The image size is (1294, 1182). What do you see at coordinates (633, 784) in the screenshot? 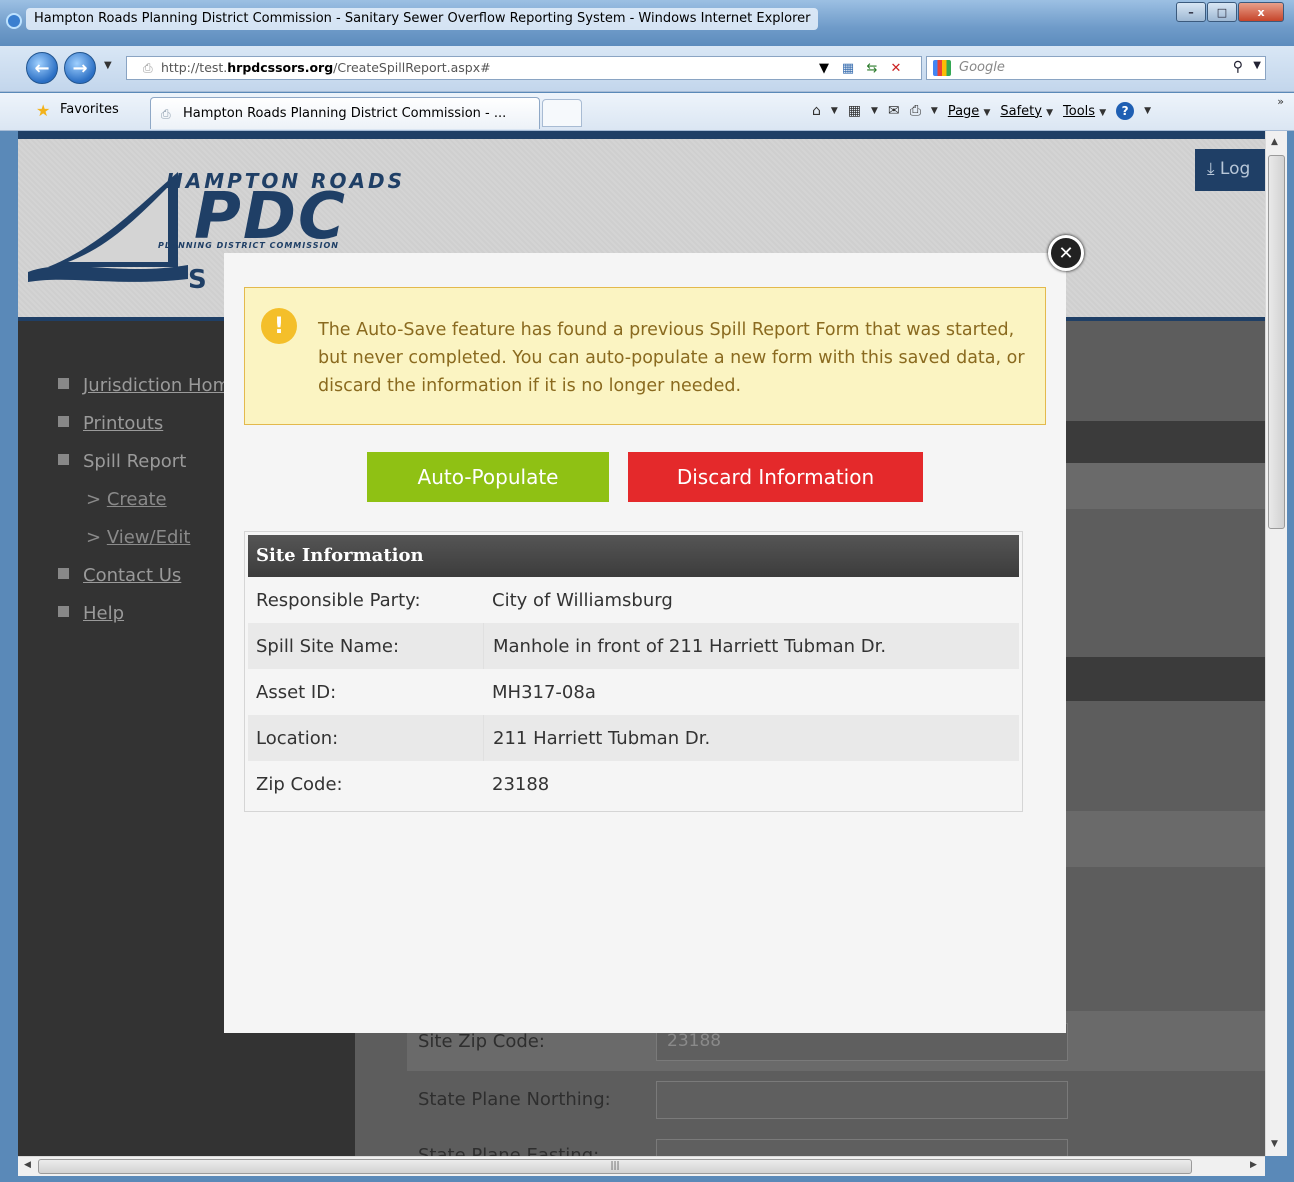
I see `table-row: Zip Code: 23188` at bounding box center [633, 784].